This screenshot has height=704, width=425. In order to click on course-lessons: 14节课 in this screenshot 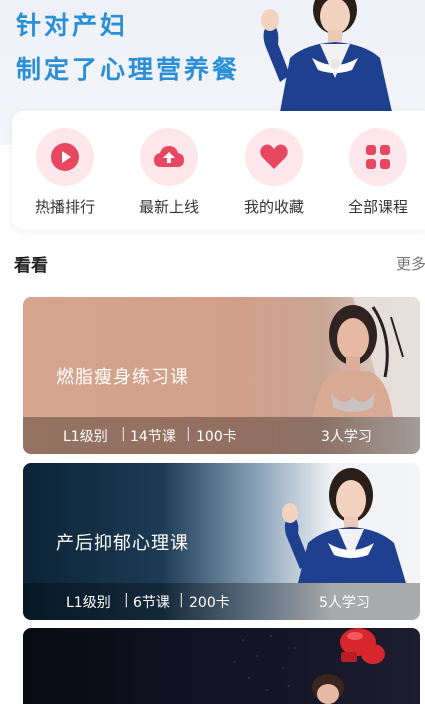, I will do `click(153, 437)`.